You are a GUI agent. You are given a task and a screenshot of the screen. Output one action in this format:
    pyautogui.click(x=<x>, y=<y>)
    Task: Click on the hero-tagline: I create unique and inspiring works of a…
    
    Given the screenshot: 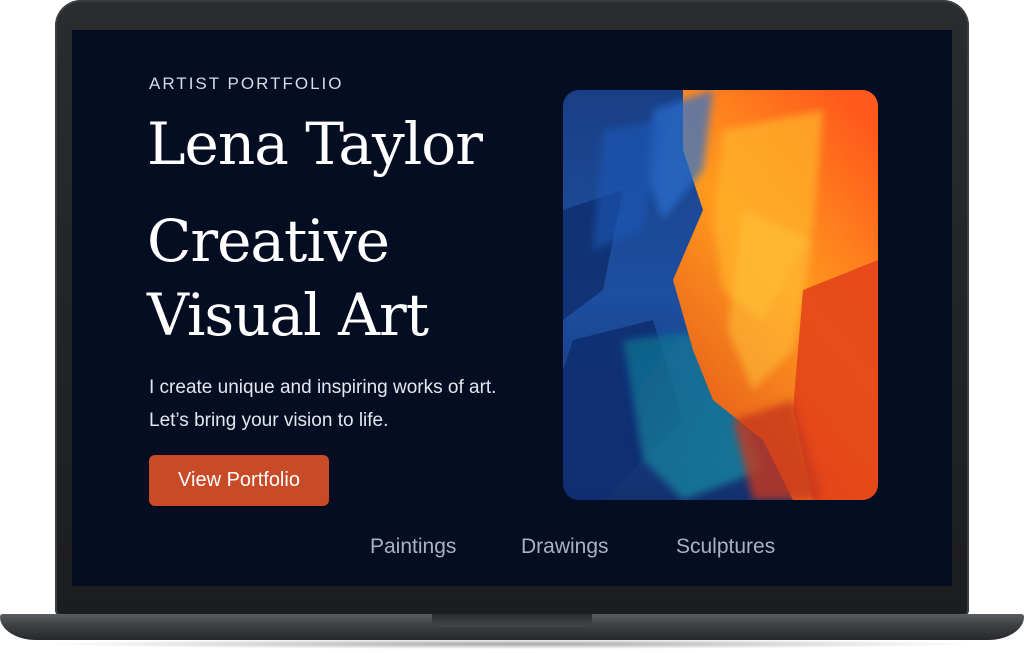 What is the action you would take?
    pyautogui.click(x=359, y=404)
    